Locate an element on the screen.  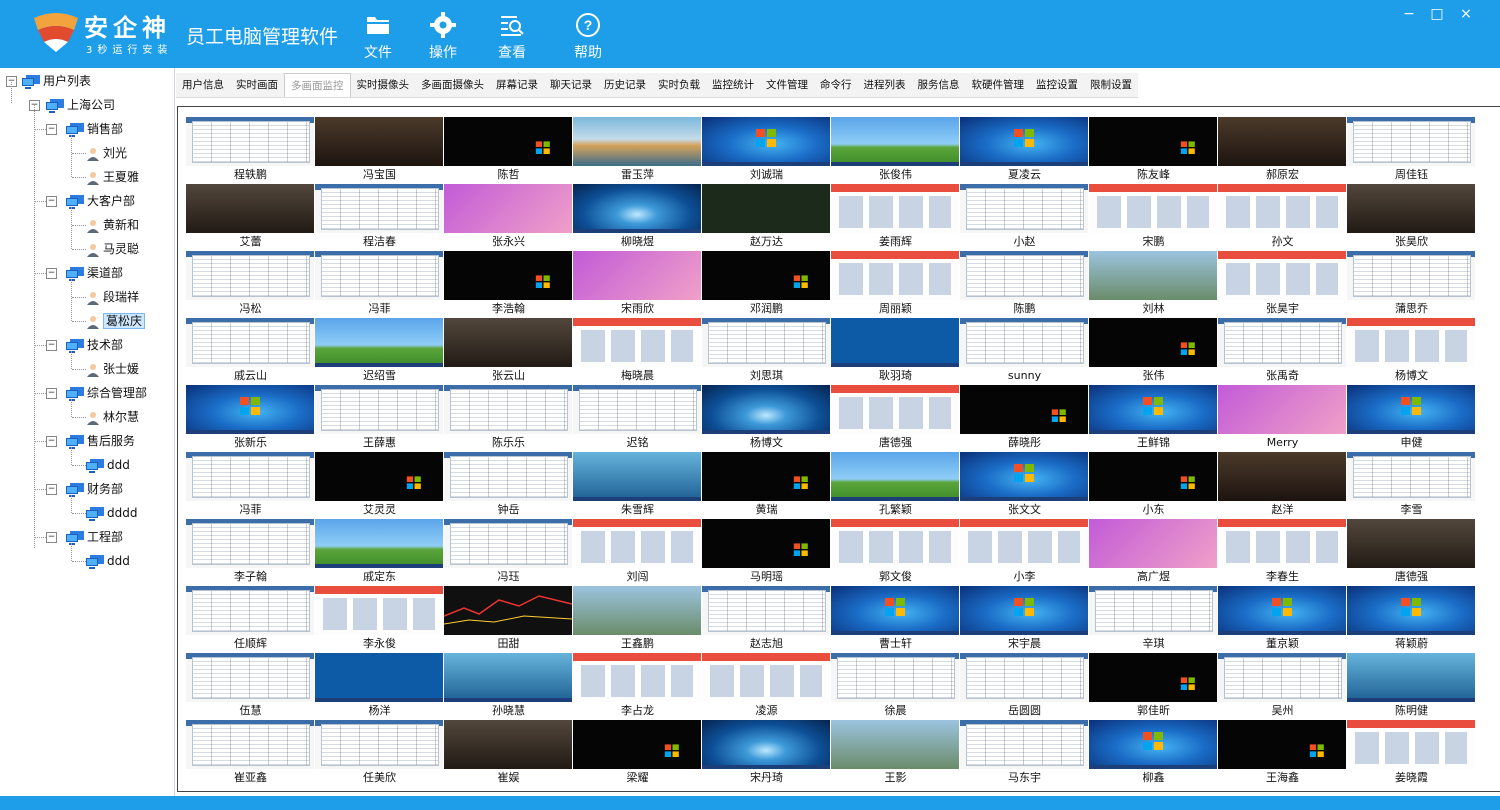
tab-11: 命令行 is located at coordinates (836, 85).